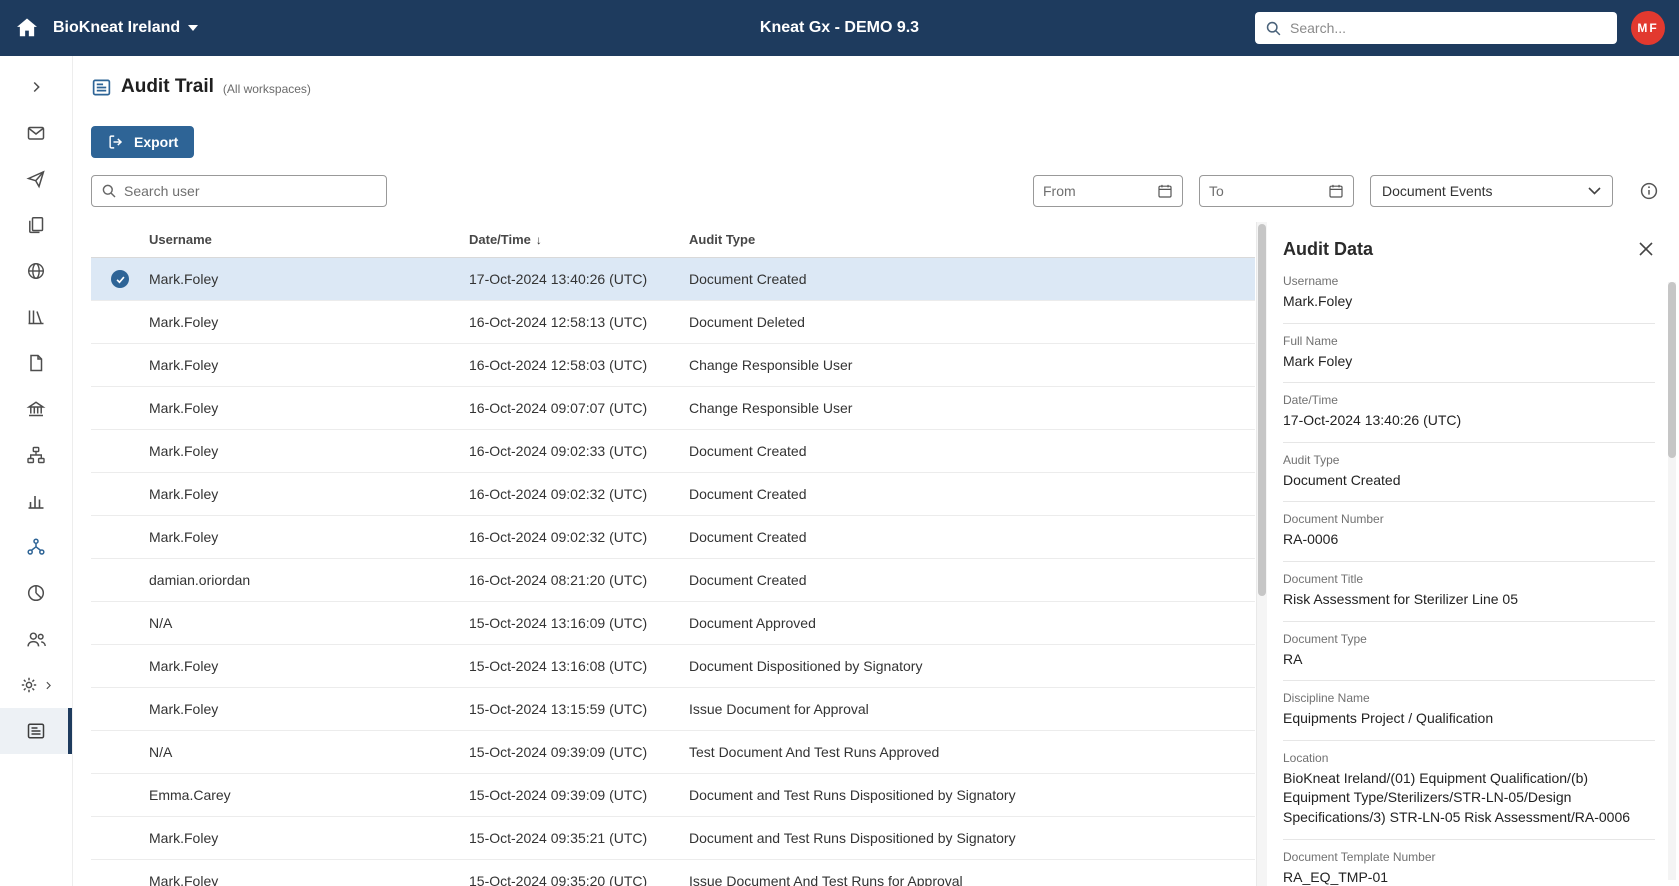  I want to click on hub-icon, so click(36, 546).